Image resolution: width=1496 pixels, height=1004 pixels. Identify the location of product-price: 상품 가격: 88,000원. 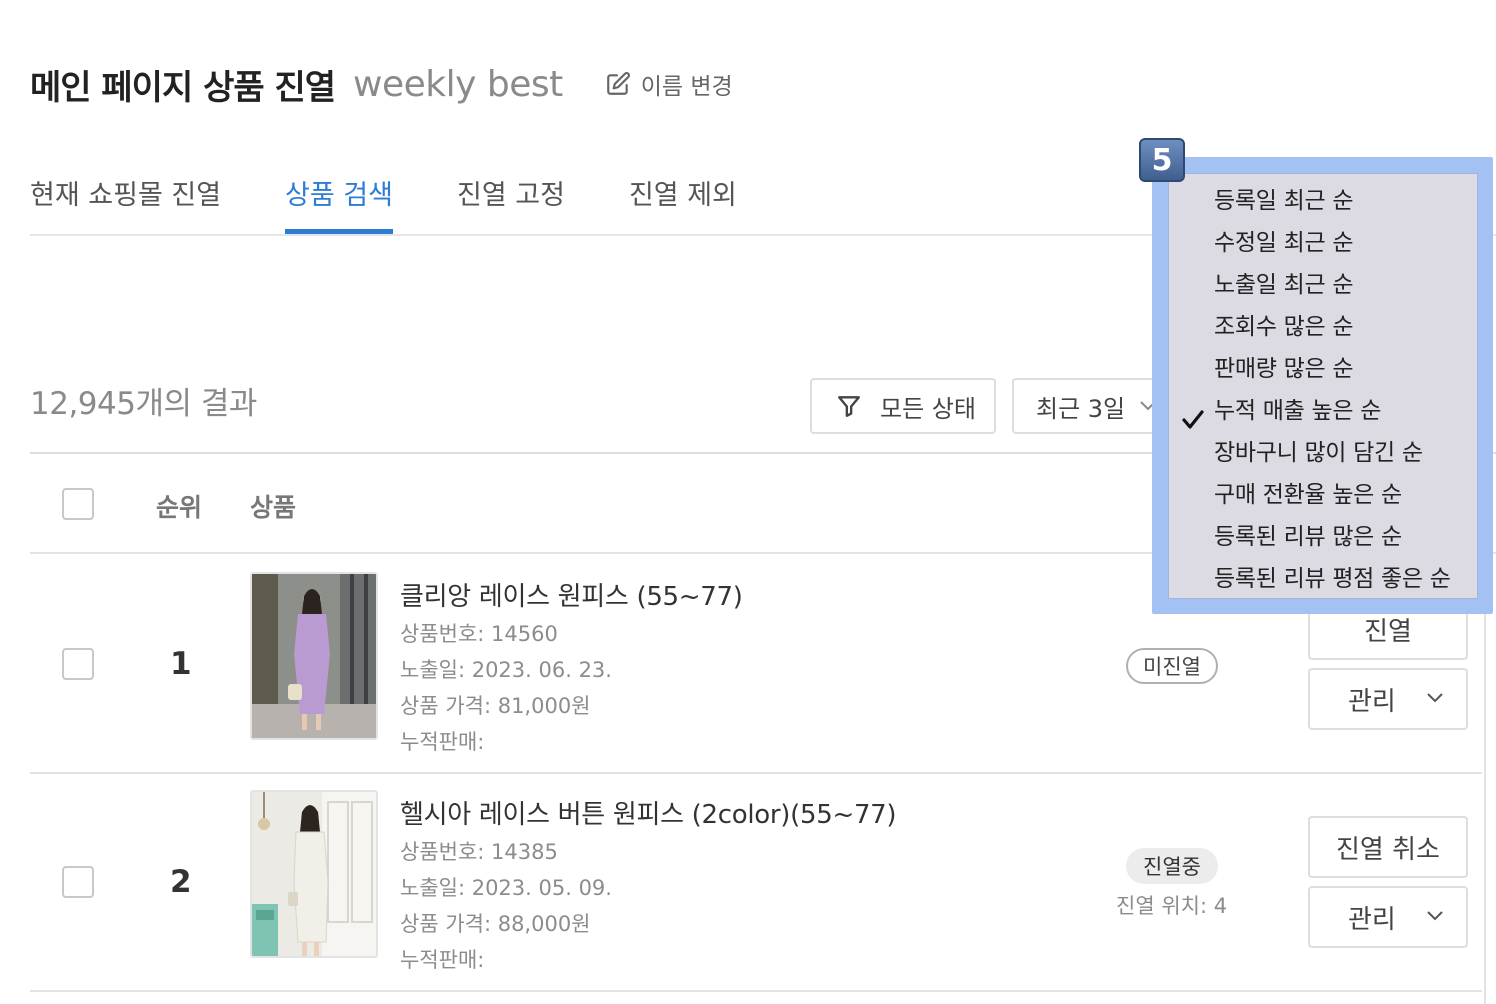
(495, 924).